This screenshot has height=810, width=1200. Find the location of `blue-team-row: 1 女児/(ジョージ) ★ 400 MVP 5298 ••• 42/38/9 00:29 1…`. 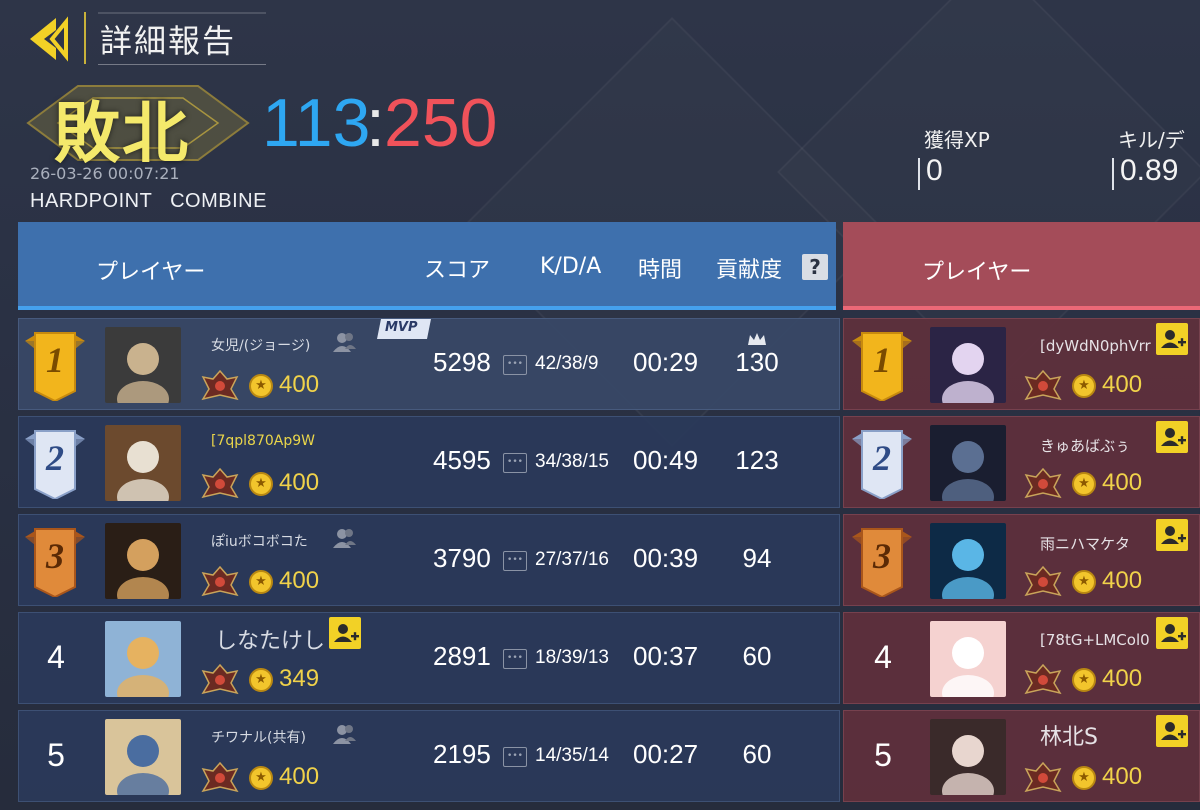

blue-team-row: 1 女児/(ジョージ) ★ 400 MVP 5298 ••• 42/38/9 00:29 1… is located at coordinates (429, 364).